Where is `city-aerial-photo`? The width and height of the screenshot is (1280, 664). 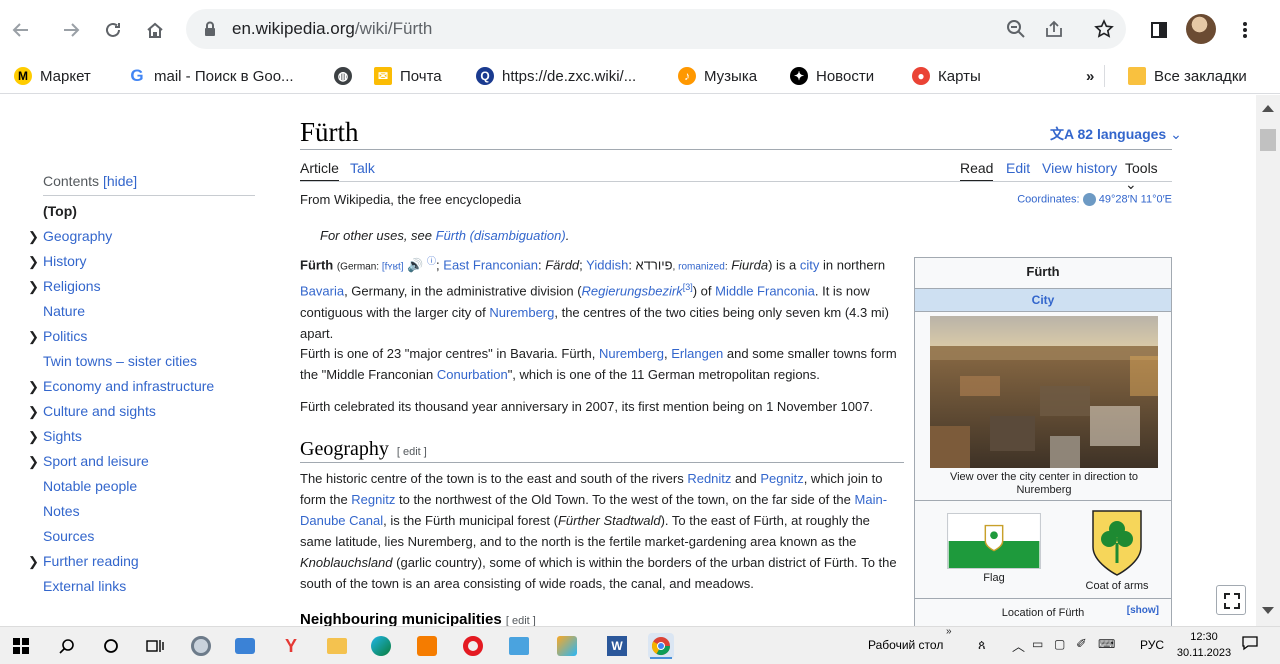 city-aerial-photo is located at coordinates (1044, 392).